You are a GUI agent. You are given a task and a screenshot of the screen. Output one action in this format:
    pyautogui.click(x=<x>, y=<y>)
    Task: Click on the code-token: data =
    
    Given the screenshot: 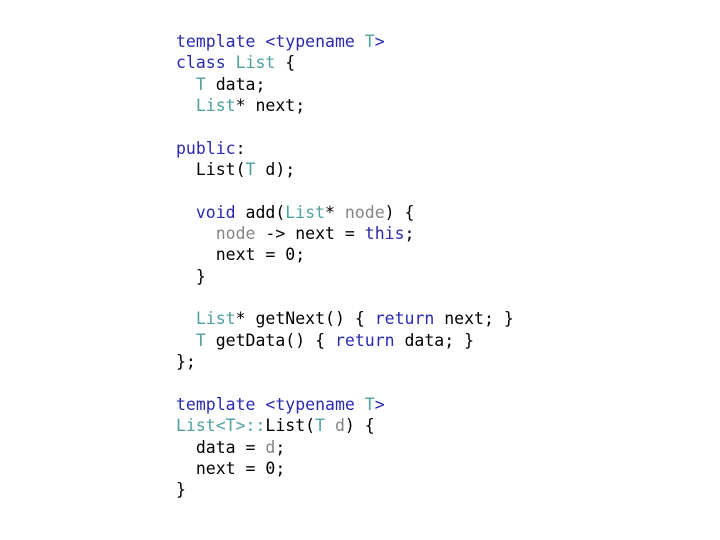 What is the action you would take?
    pyautogui.click(x=221, y=447)
    